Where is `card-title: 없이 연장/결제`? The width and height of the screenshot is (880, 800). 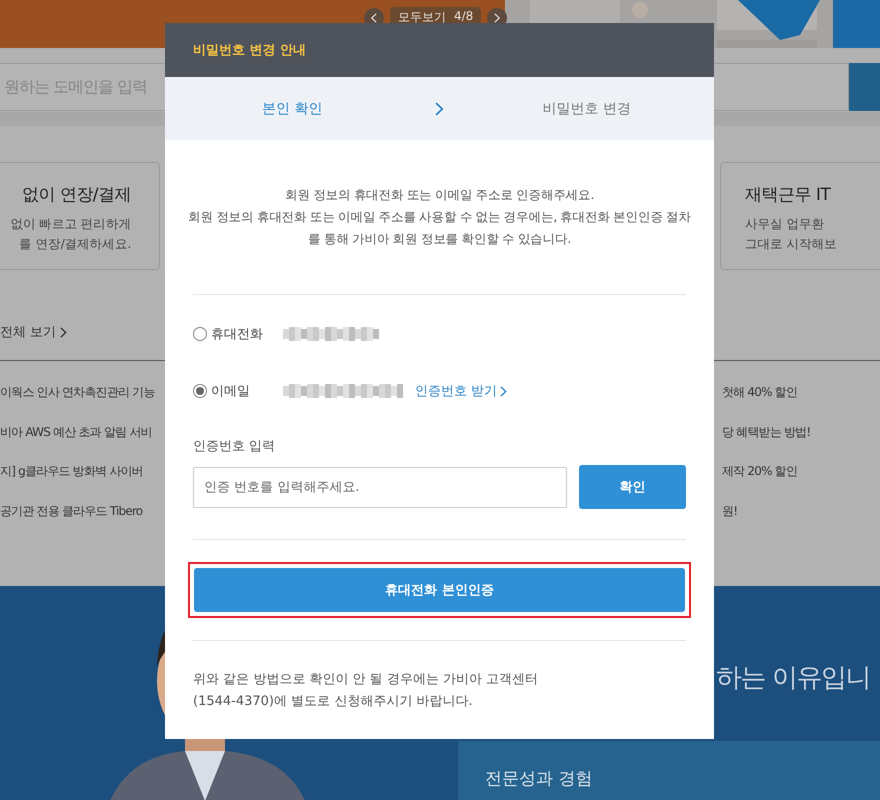 card-title: 없이 연장/결제 is located at coordinates (76, 195).